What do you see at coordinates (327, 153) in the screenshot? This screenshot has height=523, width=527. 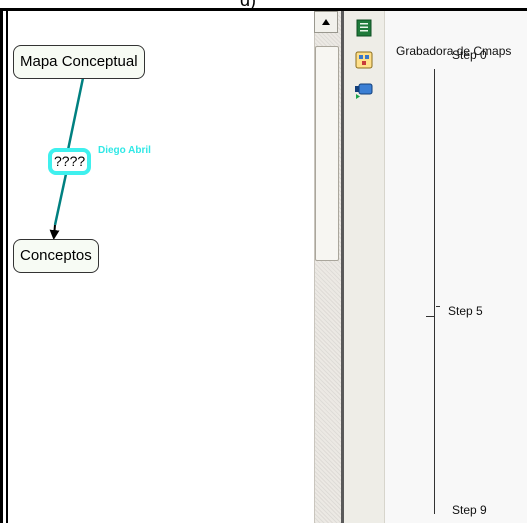 I see `scrollbar-thumb` at bounding box center [327, 153].